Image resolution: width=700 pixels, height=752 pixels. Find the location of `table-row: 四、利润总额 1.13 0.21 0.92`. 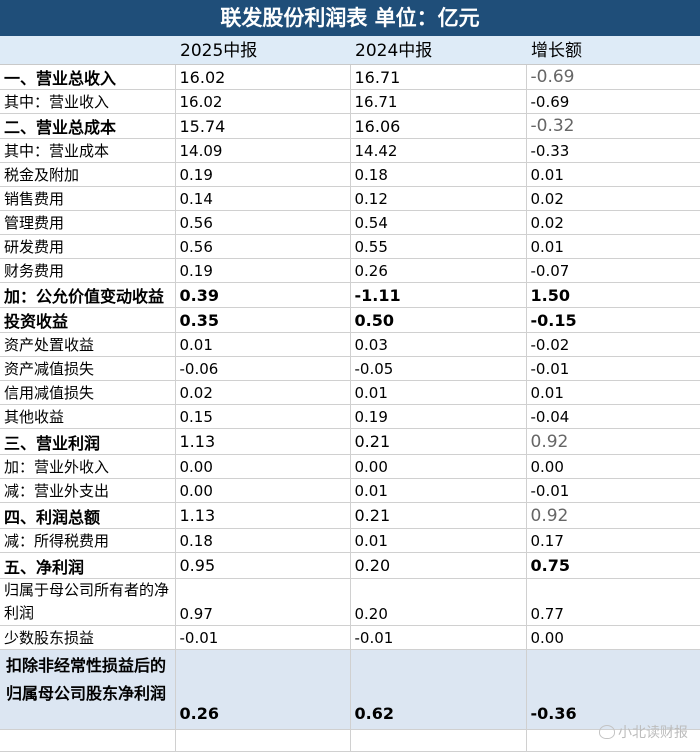

table-row: 四、利润总额 1.13 0.21 0.92 is located at coordinates (350, 515).